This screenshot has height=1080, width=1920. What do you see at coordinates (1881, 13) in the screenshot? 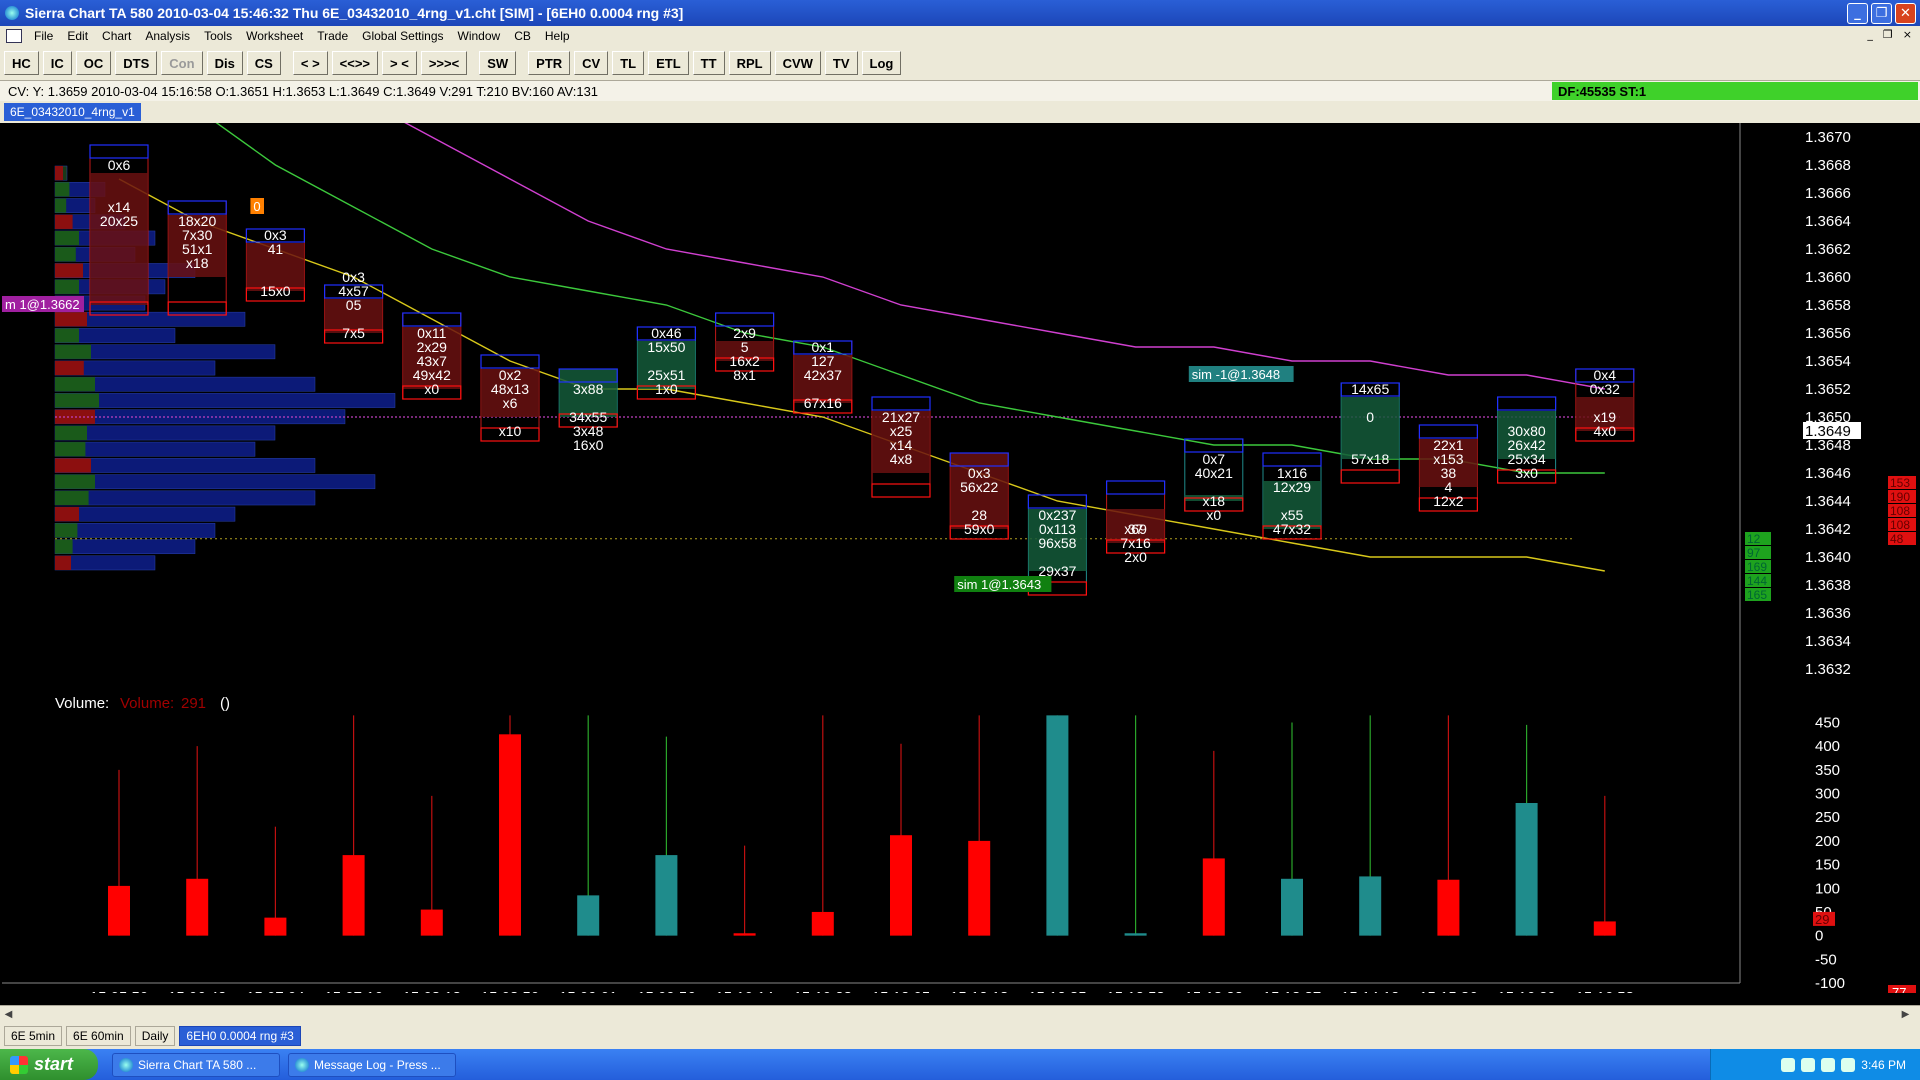
I see `maximize-button: ❐` at bounding box center [1881, 13].